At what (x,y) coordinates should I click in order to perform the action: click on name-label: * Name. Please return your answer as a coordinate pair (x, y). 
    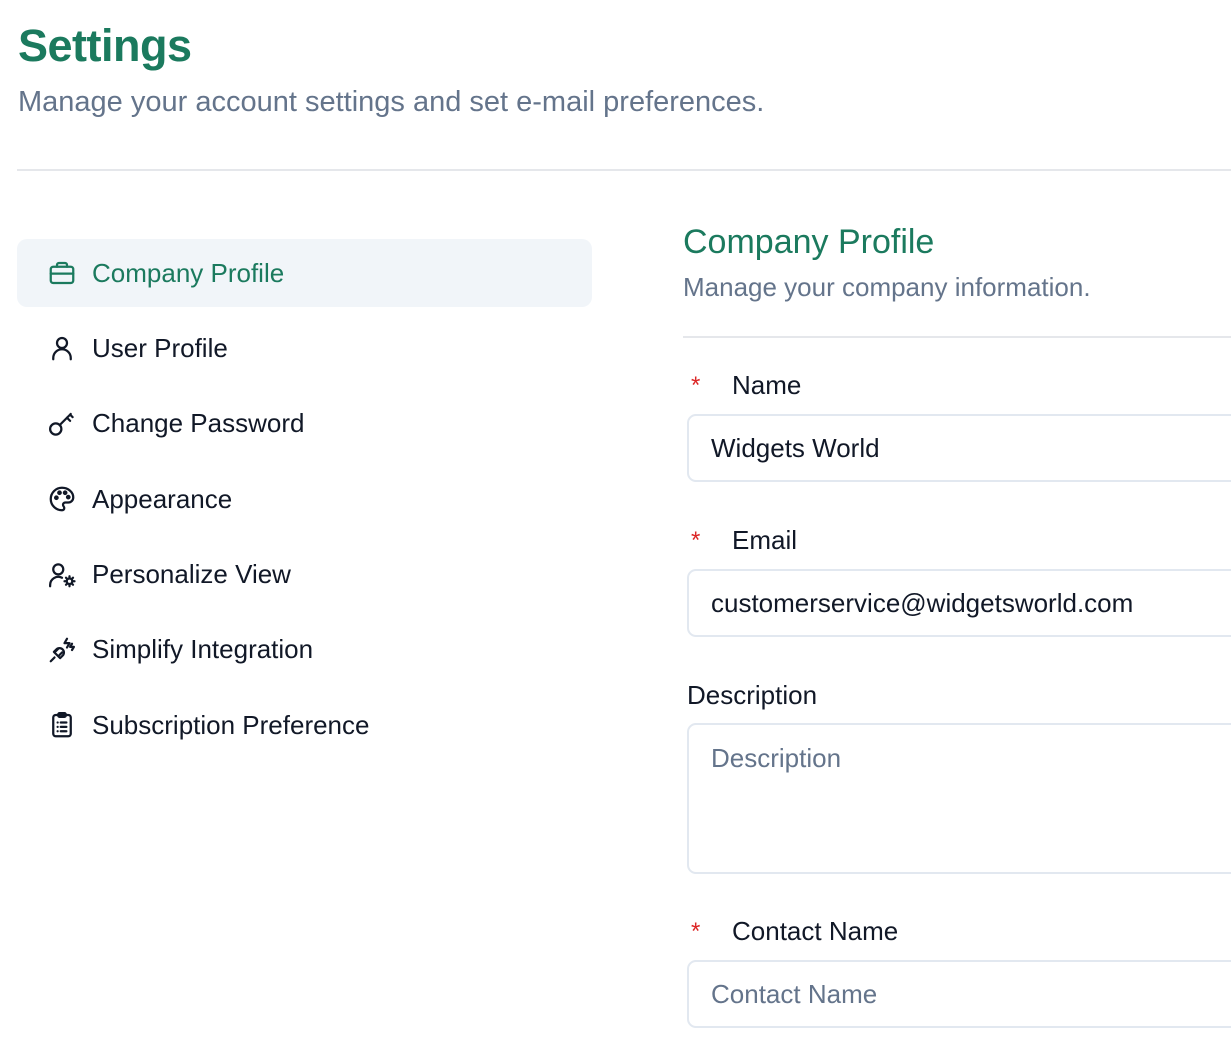
    Looking at the image, I should click on (744, 385).